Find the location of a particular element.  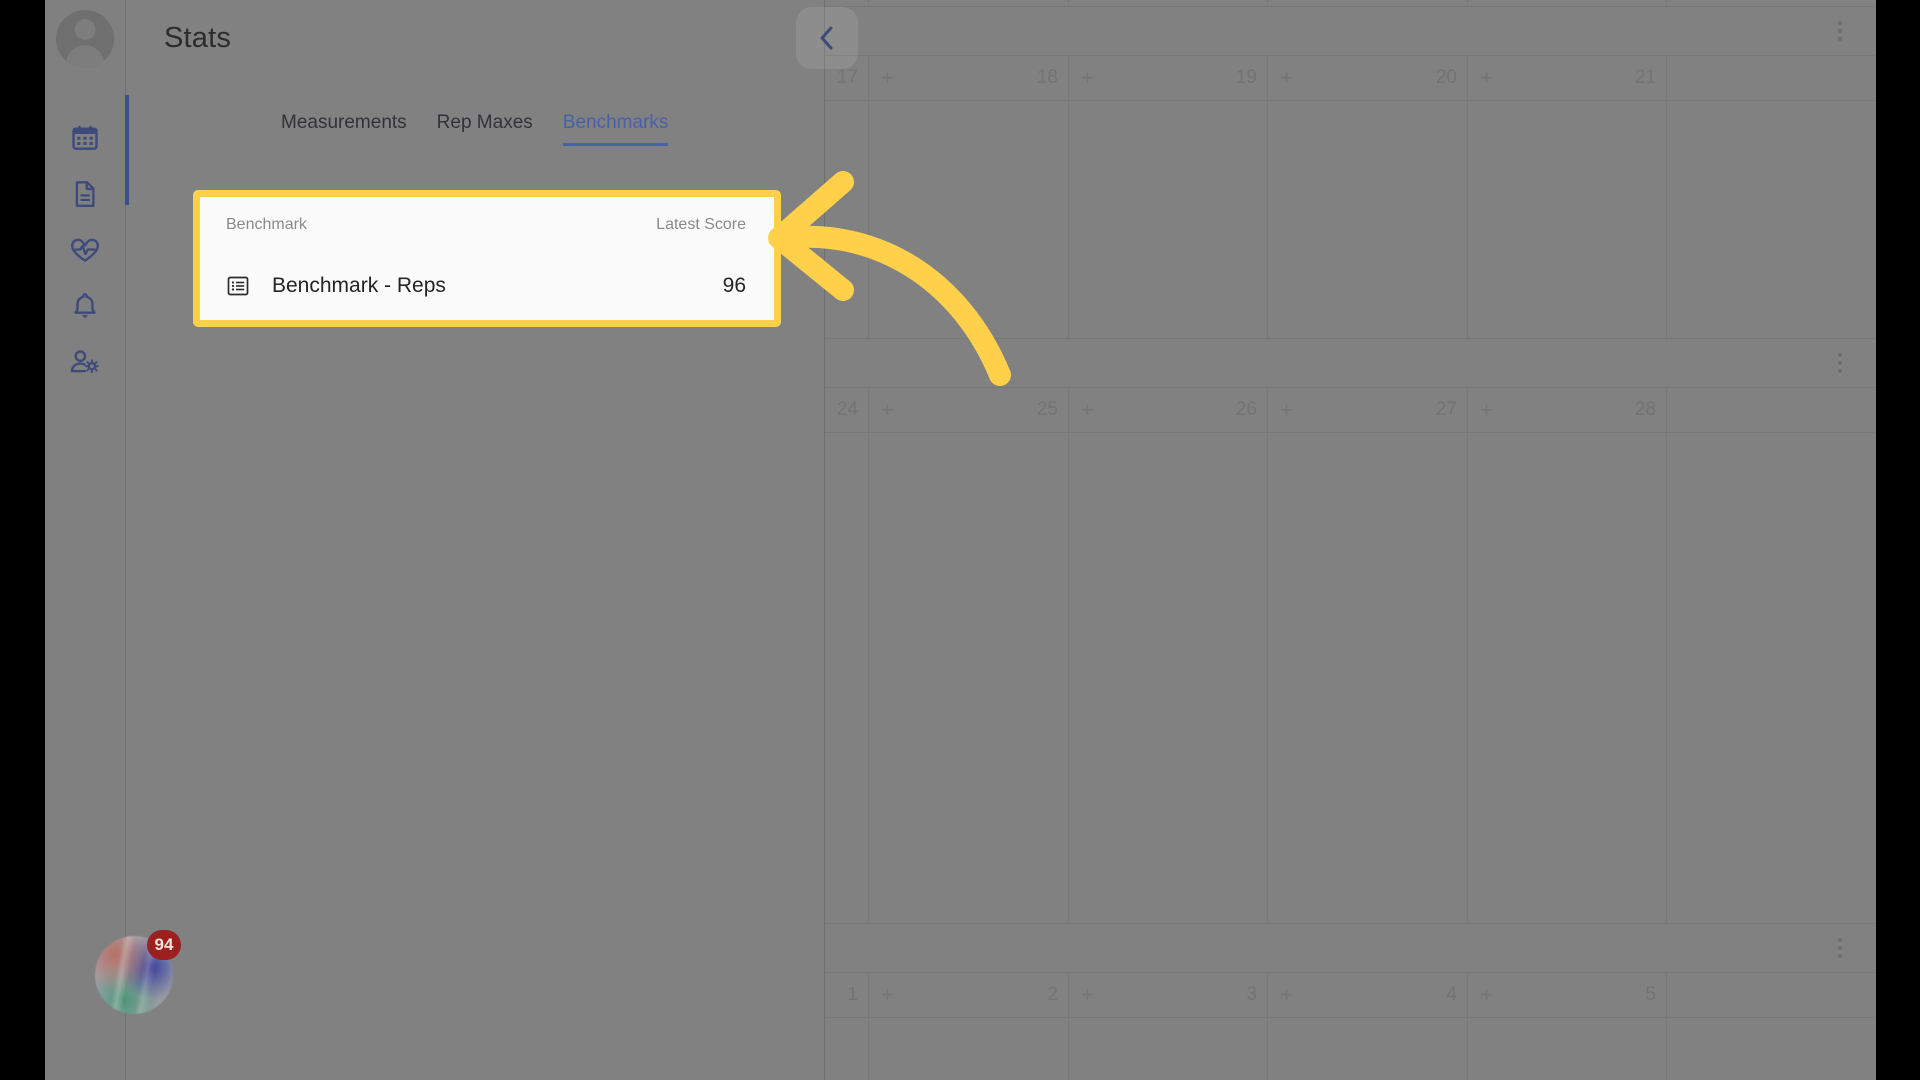

day-number: 4 is located at coordinates (1451, 994).